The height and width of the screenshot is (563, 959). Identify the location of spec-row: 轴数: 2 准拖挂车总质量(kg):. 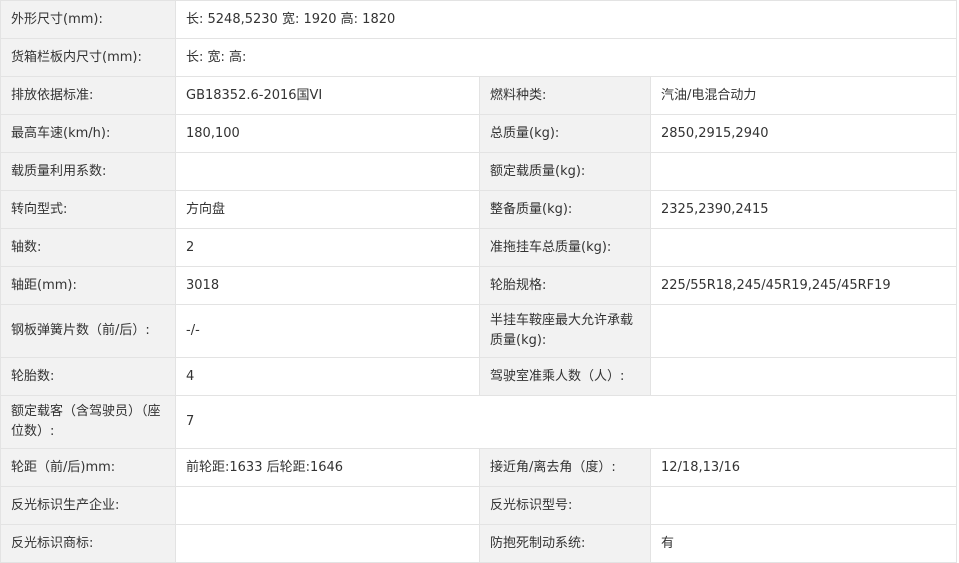
(479, 247).